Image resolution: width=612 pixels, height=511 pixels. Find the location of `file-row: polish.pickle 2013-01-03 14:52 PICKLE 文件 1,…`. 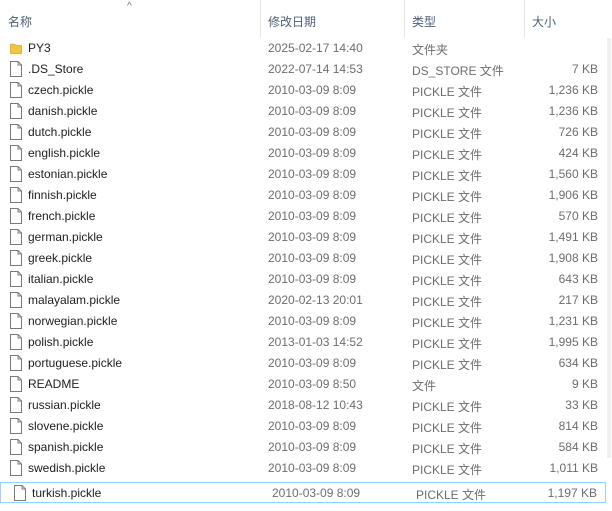

file-row: polish.pickle 2013-01-03 14:52 PICKLE 文件 1,… is located at coordinates (303, 342).